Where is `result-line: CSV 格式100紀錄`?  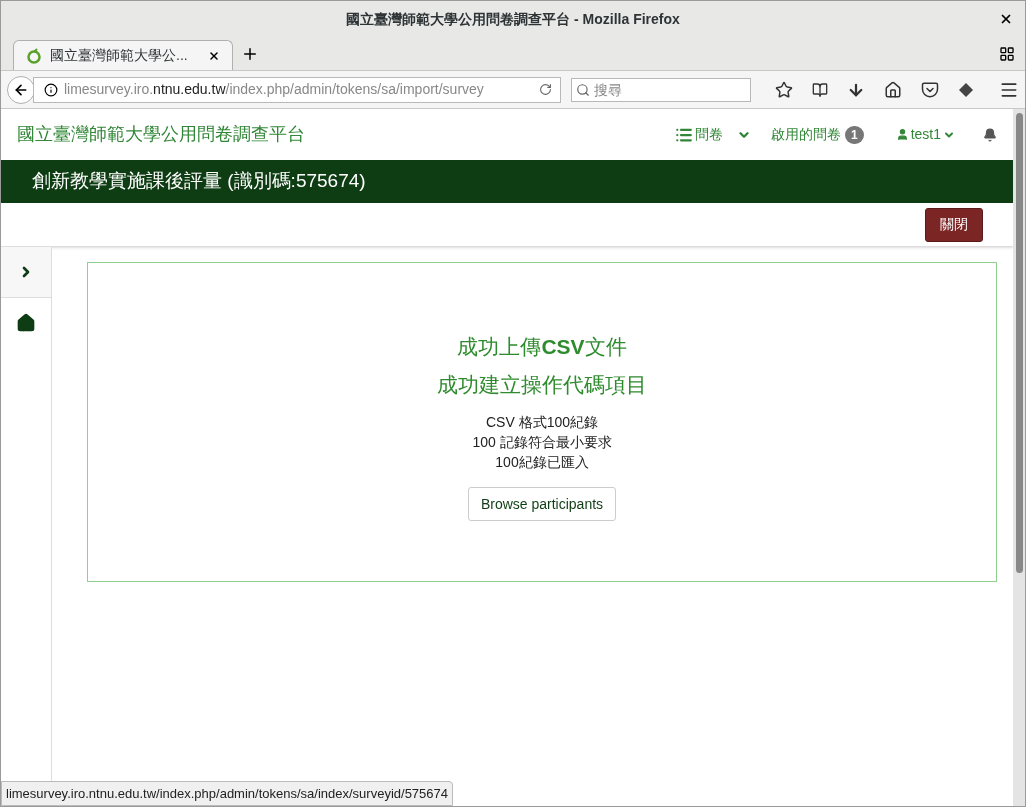
result-line: CSV 格式100紀錄 is located at coordinates (541, 422).